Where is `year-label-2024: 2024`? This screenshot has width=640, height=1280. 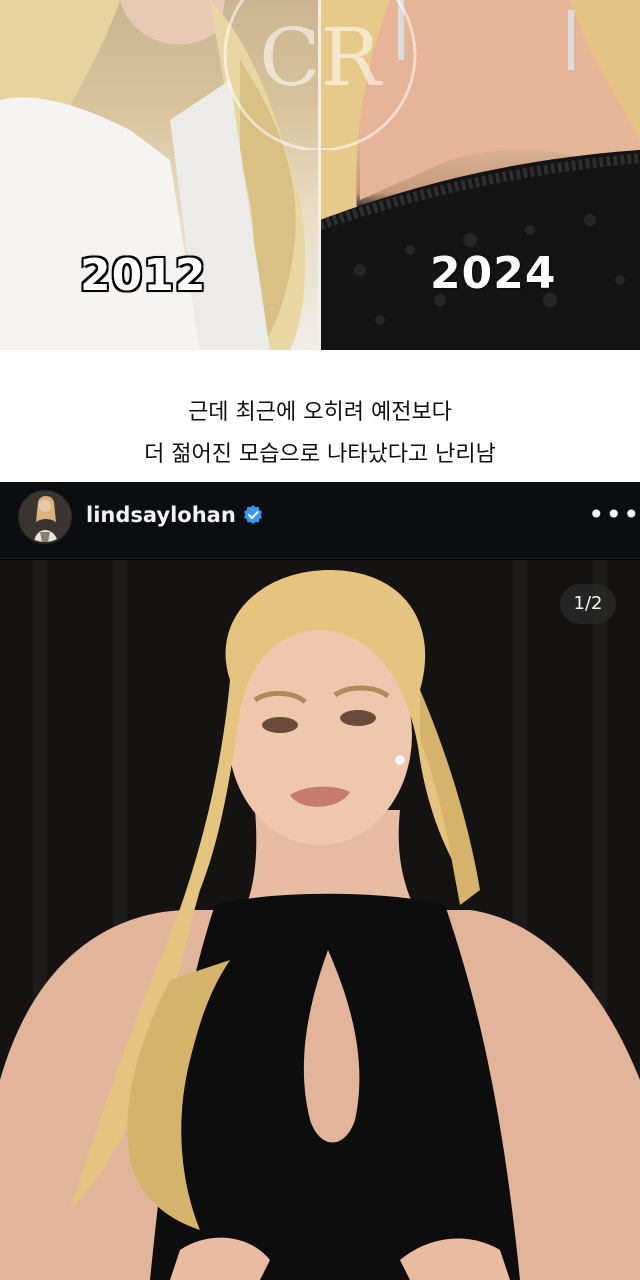 year-label-2024: 2024 is located at coordinates (493, 273).